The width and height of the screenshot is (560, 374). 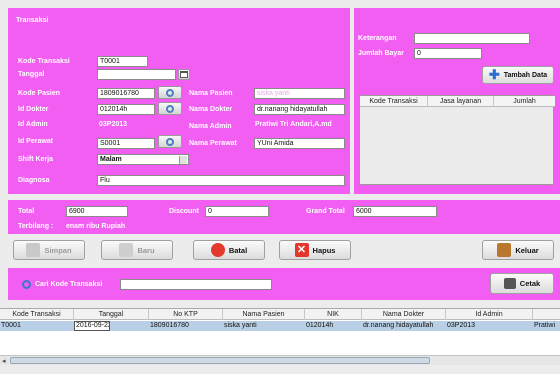 I want to click on nama-dokter-field: dr.nanang hidayatullah, so click(x=299, y=109).